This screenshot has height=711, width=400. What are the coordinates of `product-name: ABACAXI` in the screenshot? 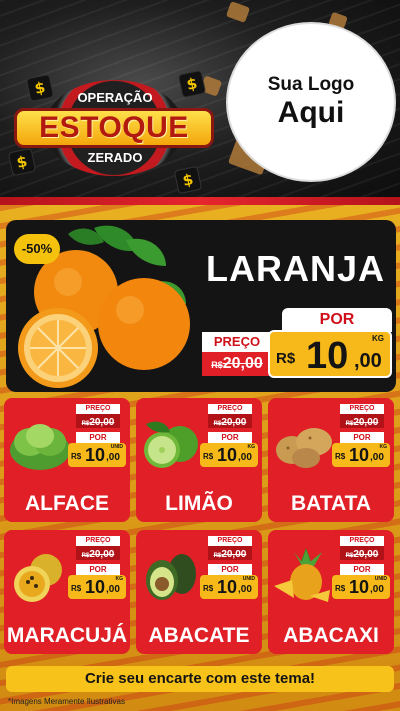 It's located at (331, 635).